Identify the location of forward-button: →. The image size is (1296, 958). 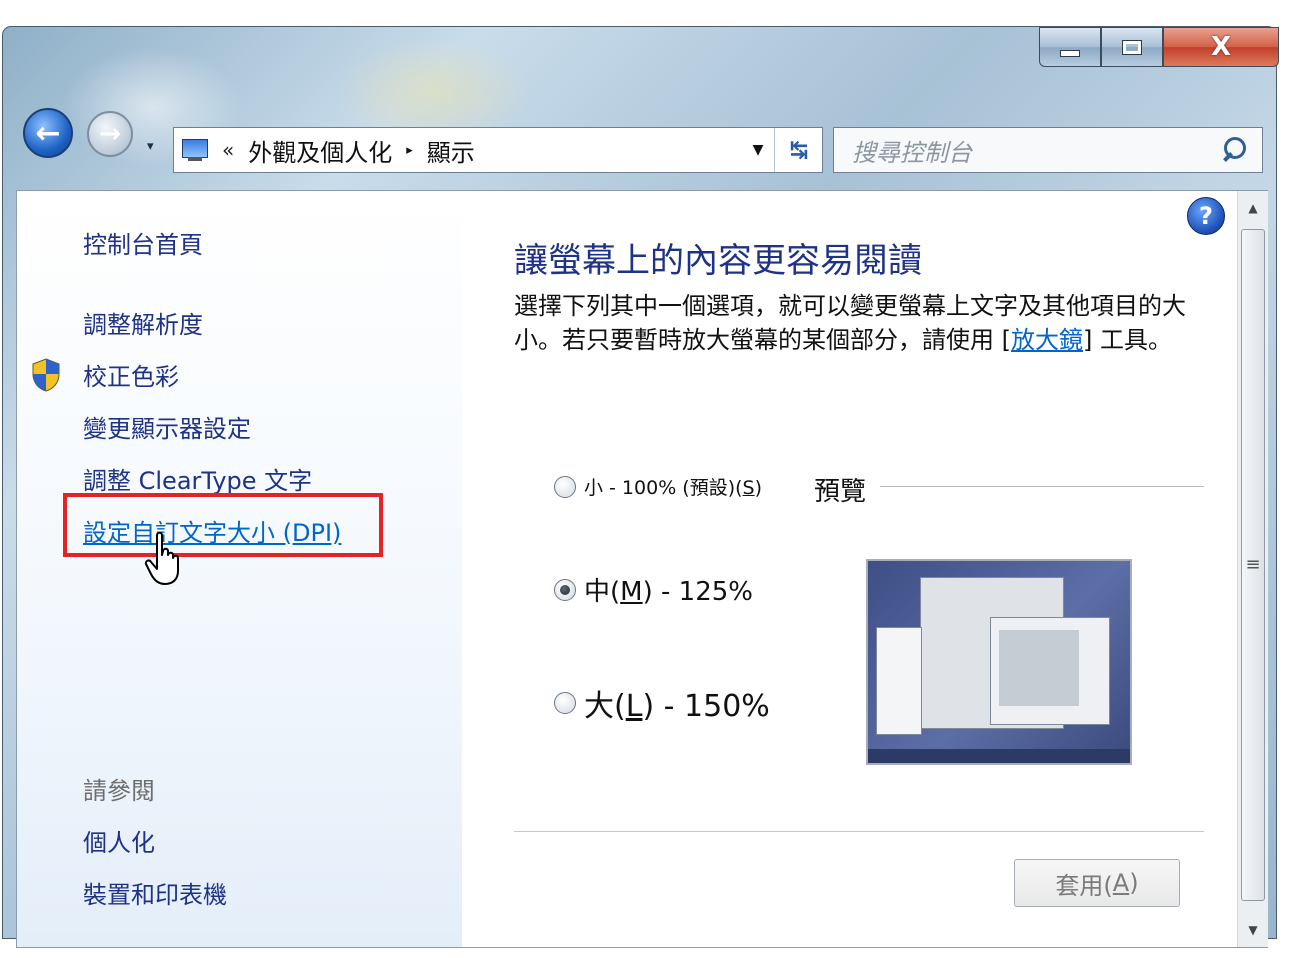
(110, 134).